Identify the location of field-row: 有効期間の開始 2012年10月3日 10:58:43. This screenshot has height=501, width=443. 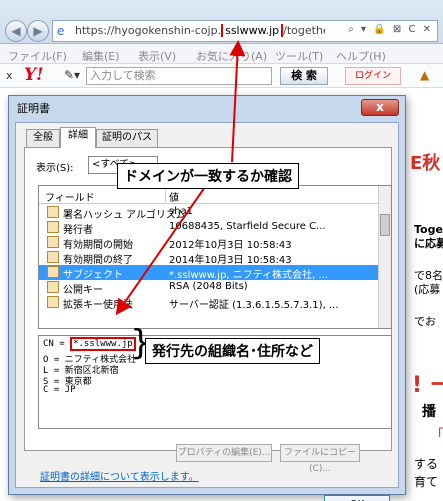
(209, 243).